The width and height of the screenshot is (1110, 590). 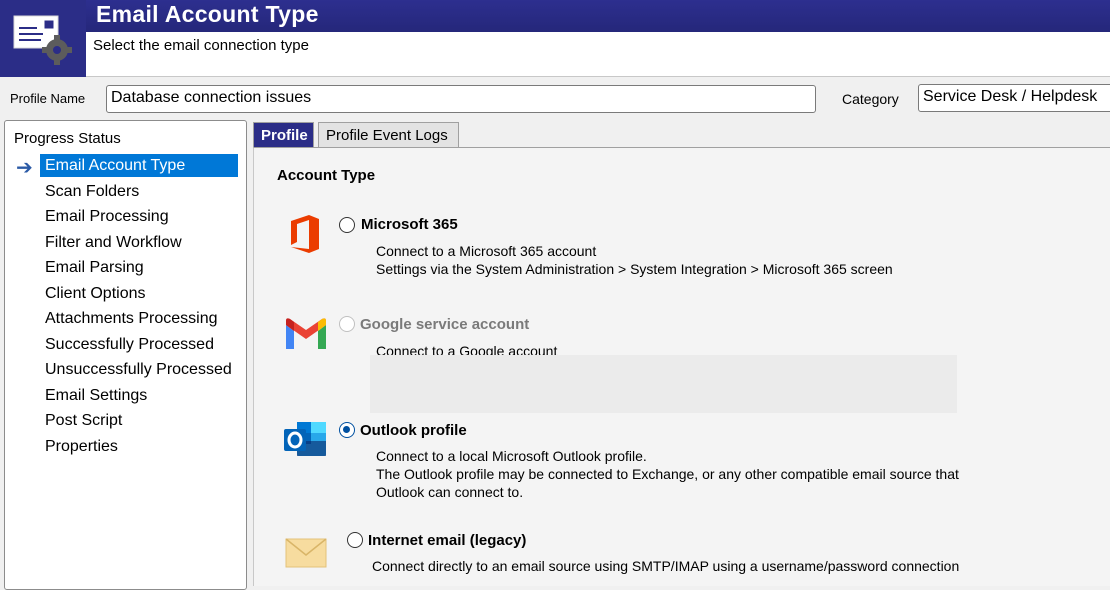 What do you see at coordinates (111, 242) in the screenshot?
I see `progress-item-filter-and-workflow: Filter and Workflow` at bounding box center [111, 242].